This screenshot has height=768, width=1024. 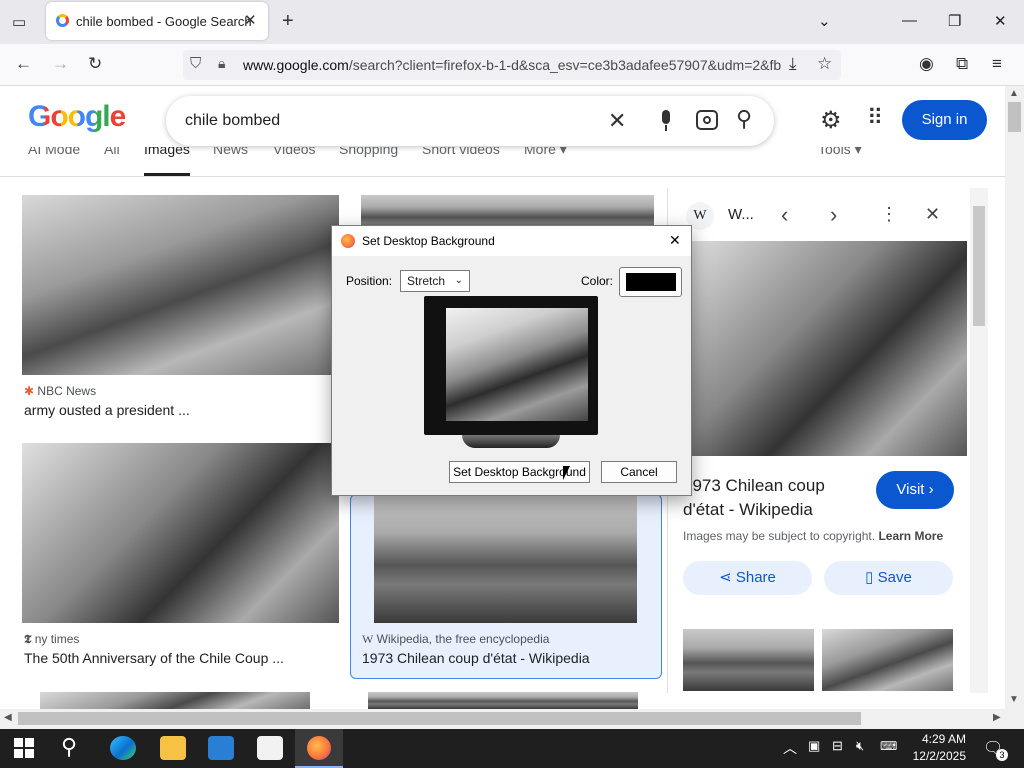 I want to click on lock-icon: 🔒︎, so click(x=221, y=63).